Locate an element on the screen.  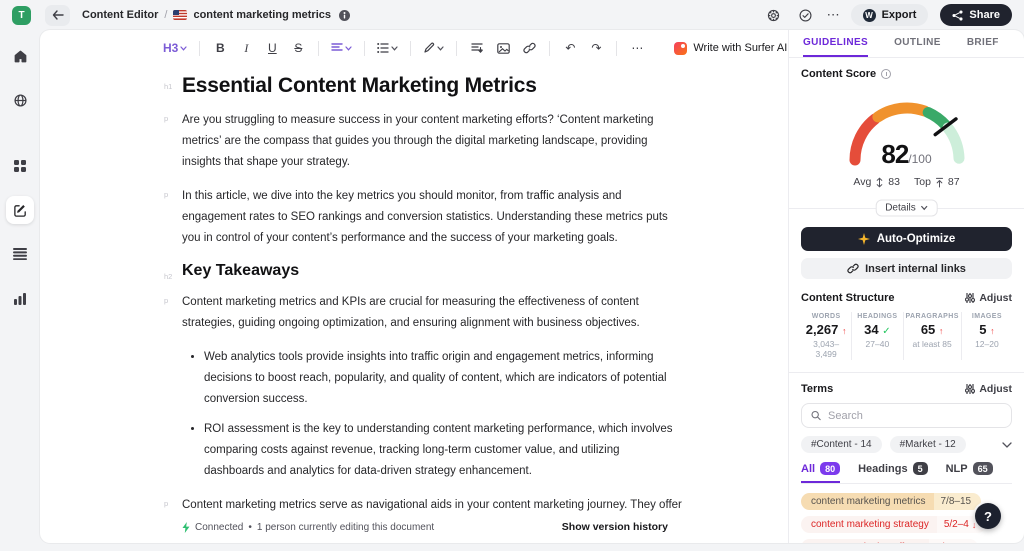
tab-guidelines: GUIDELINES is located at coordinates (836, 43).